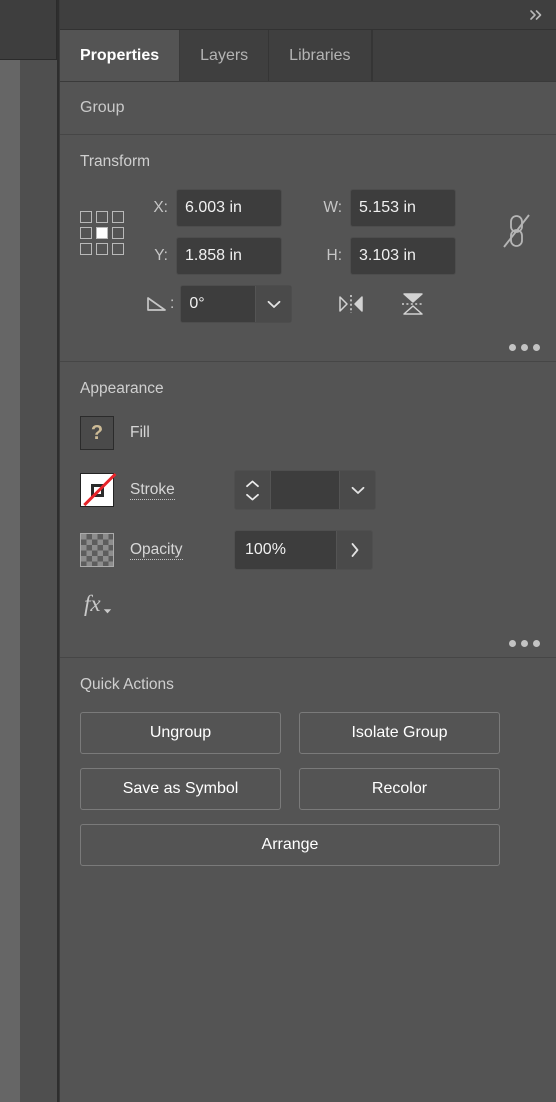 The width and height of the screenshot is (556, 1102). I want to click on fill-row: ? Fill, so click(308, 433).